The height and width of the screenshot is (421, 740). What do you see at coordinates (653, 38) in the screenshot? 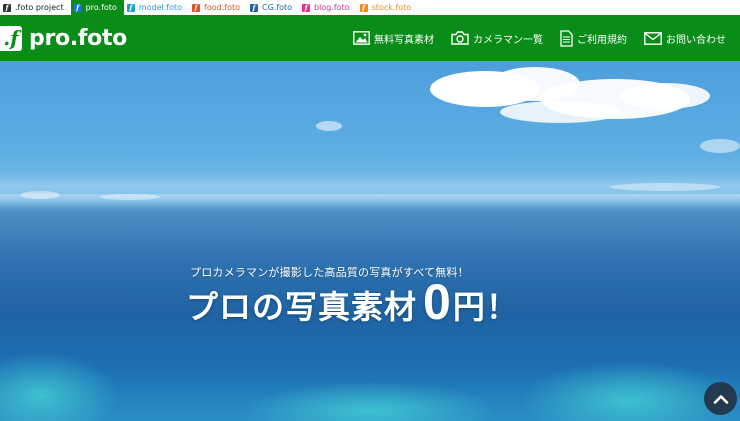
I see `mail-icon` at bounding box center [653, 38].